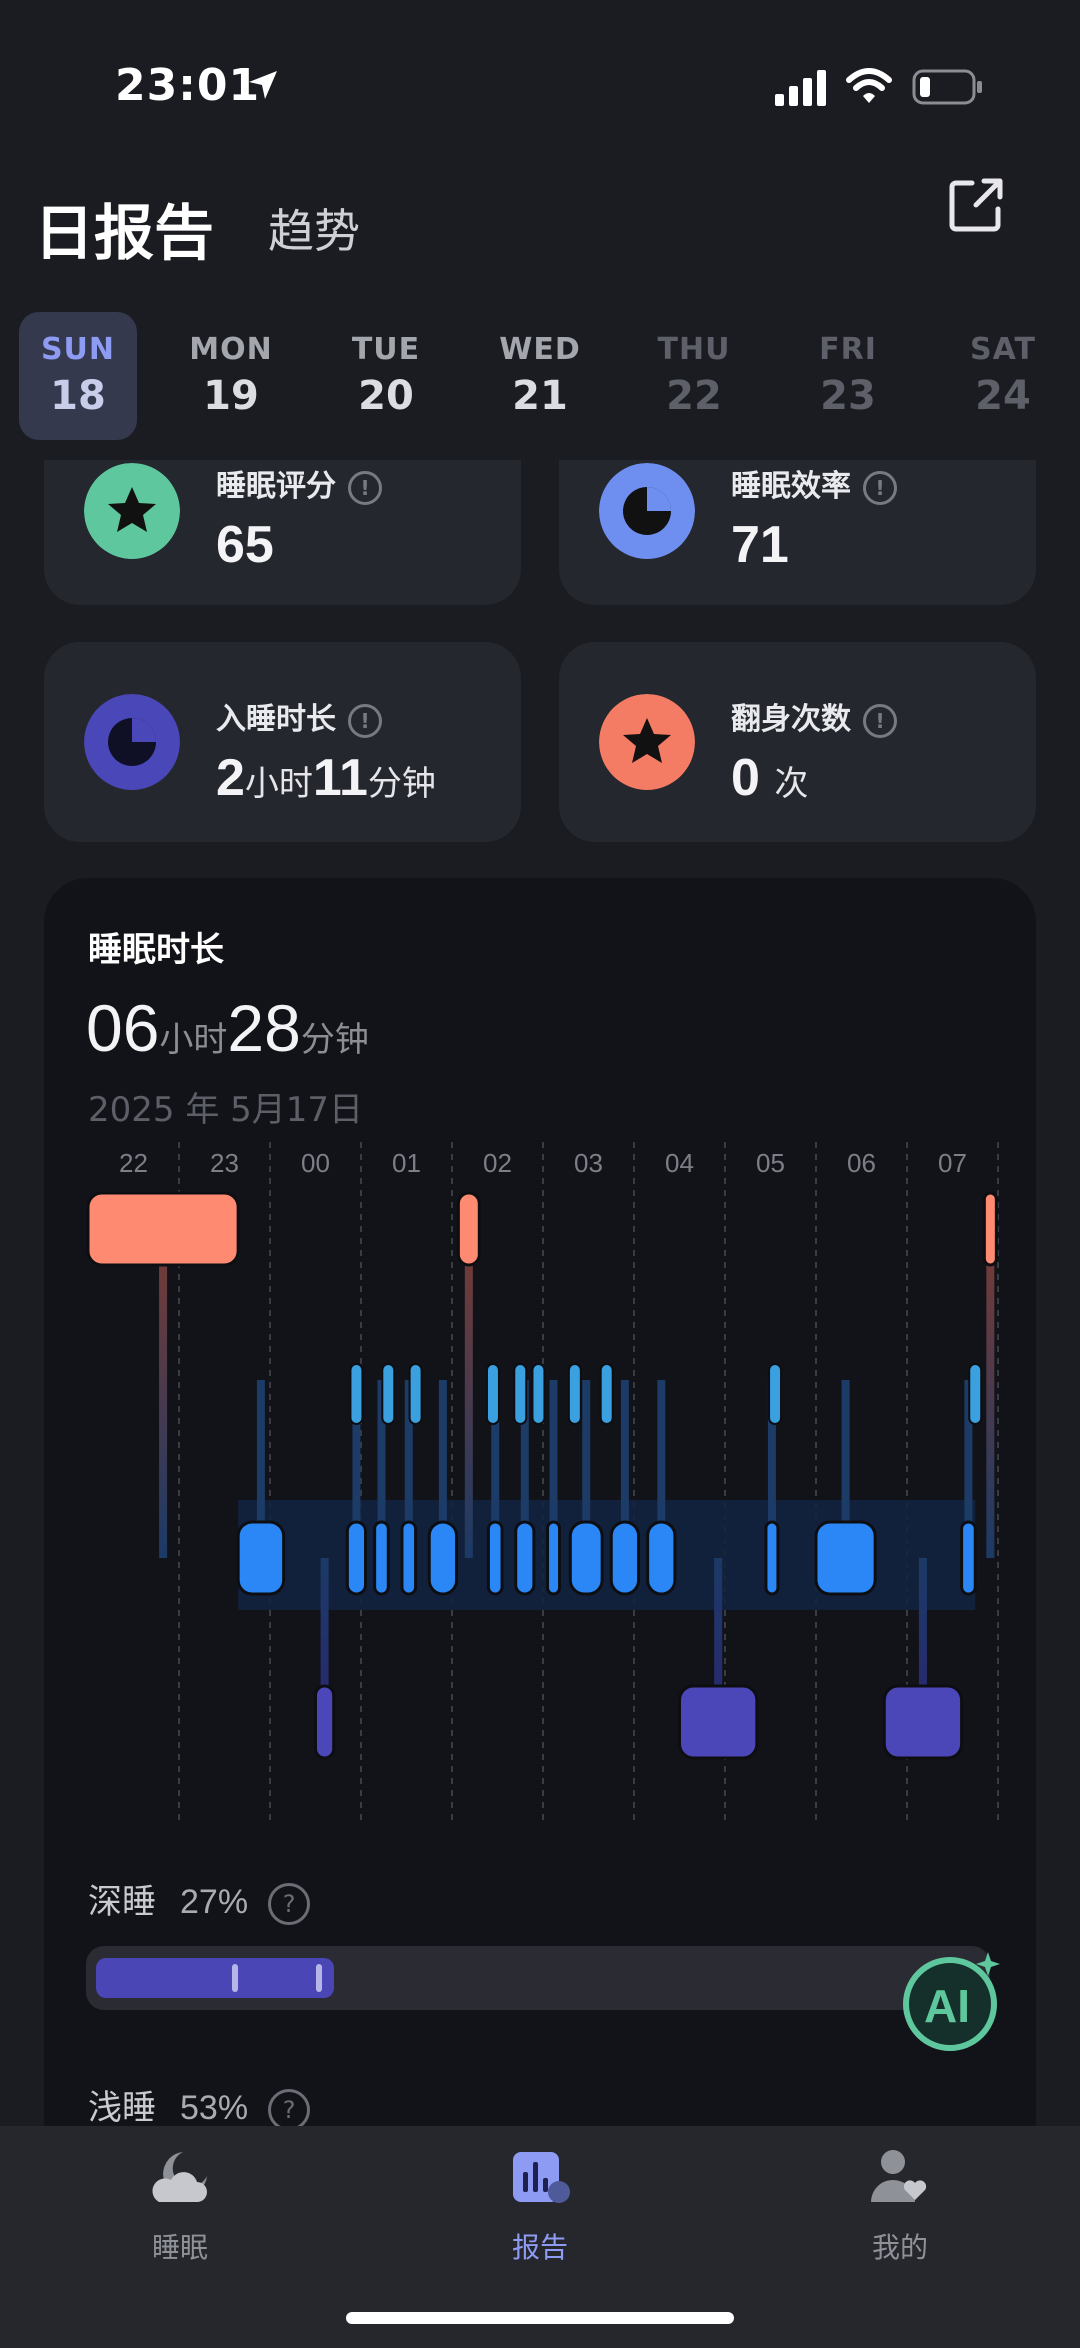 This screenshot has height=2348, width=1080. I want to click on day-date: 21, so click(540, 396).